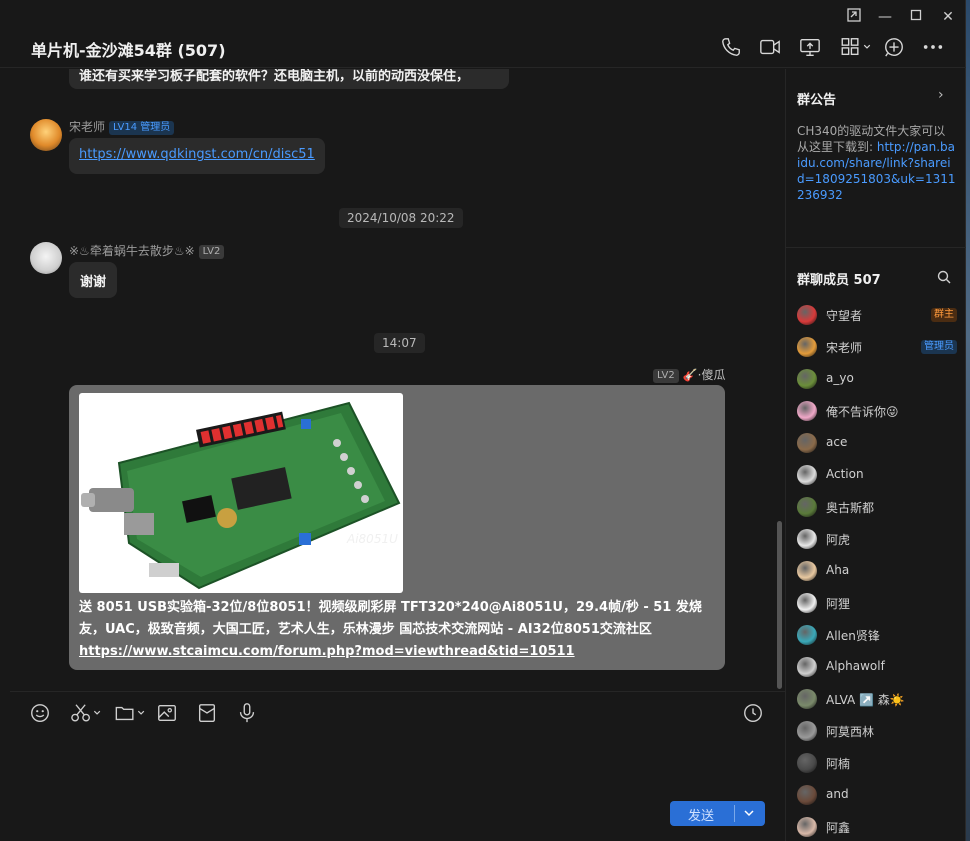  What do you see at coordinates (167, 713) in the screenshot?
I see `image-icon` at bounding box center [167, 713].